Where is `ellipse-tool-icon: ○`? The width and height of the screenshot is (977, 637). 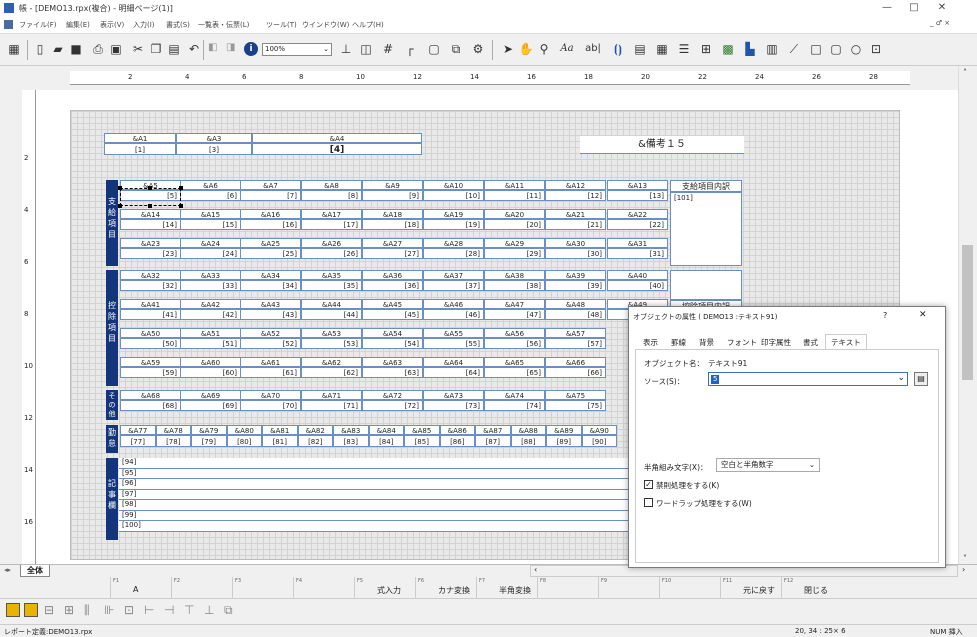
ellipse-tool-icon: ○ is located at coordinates (856, 49).